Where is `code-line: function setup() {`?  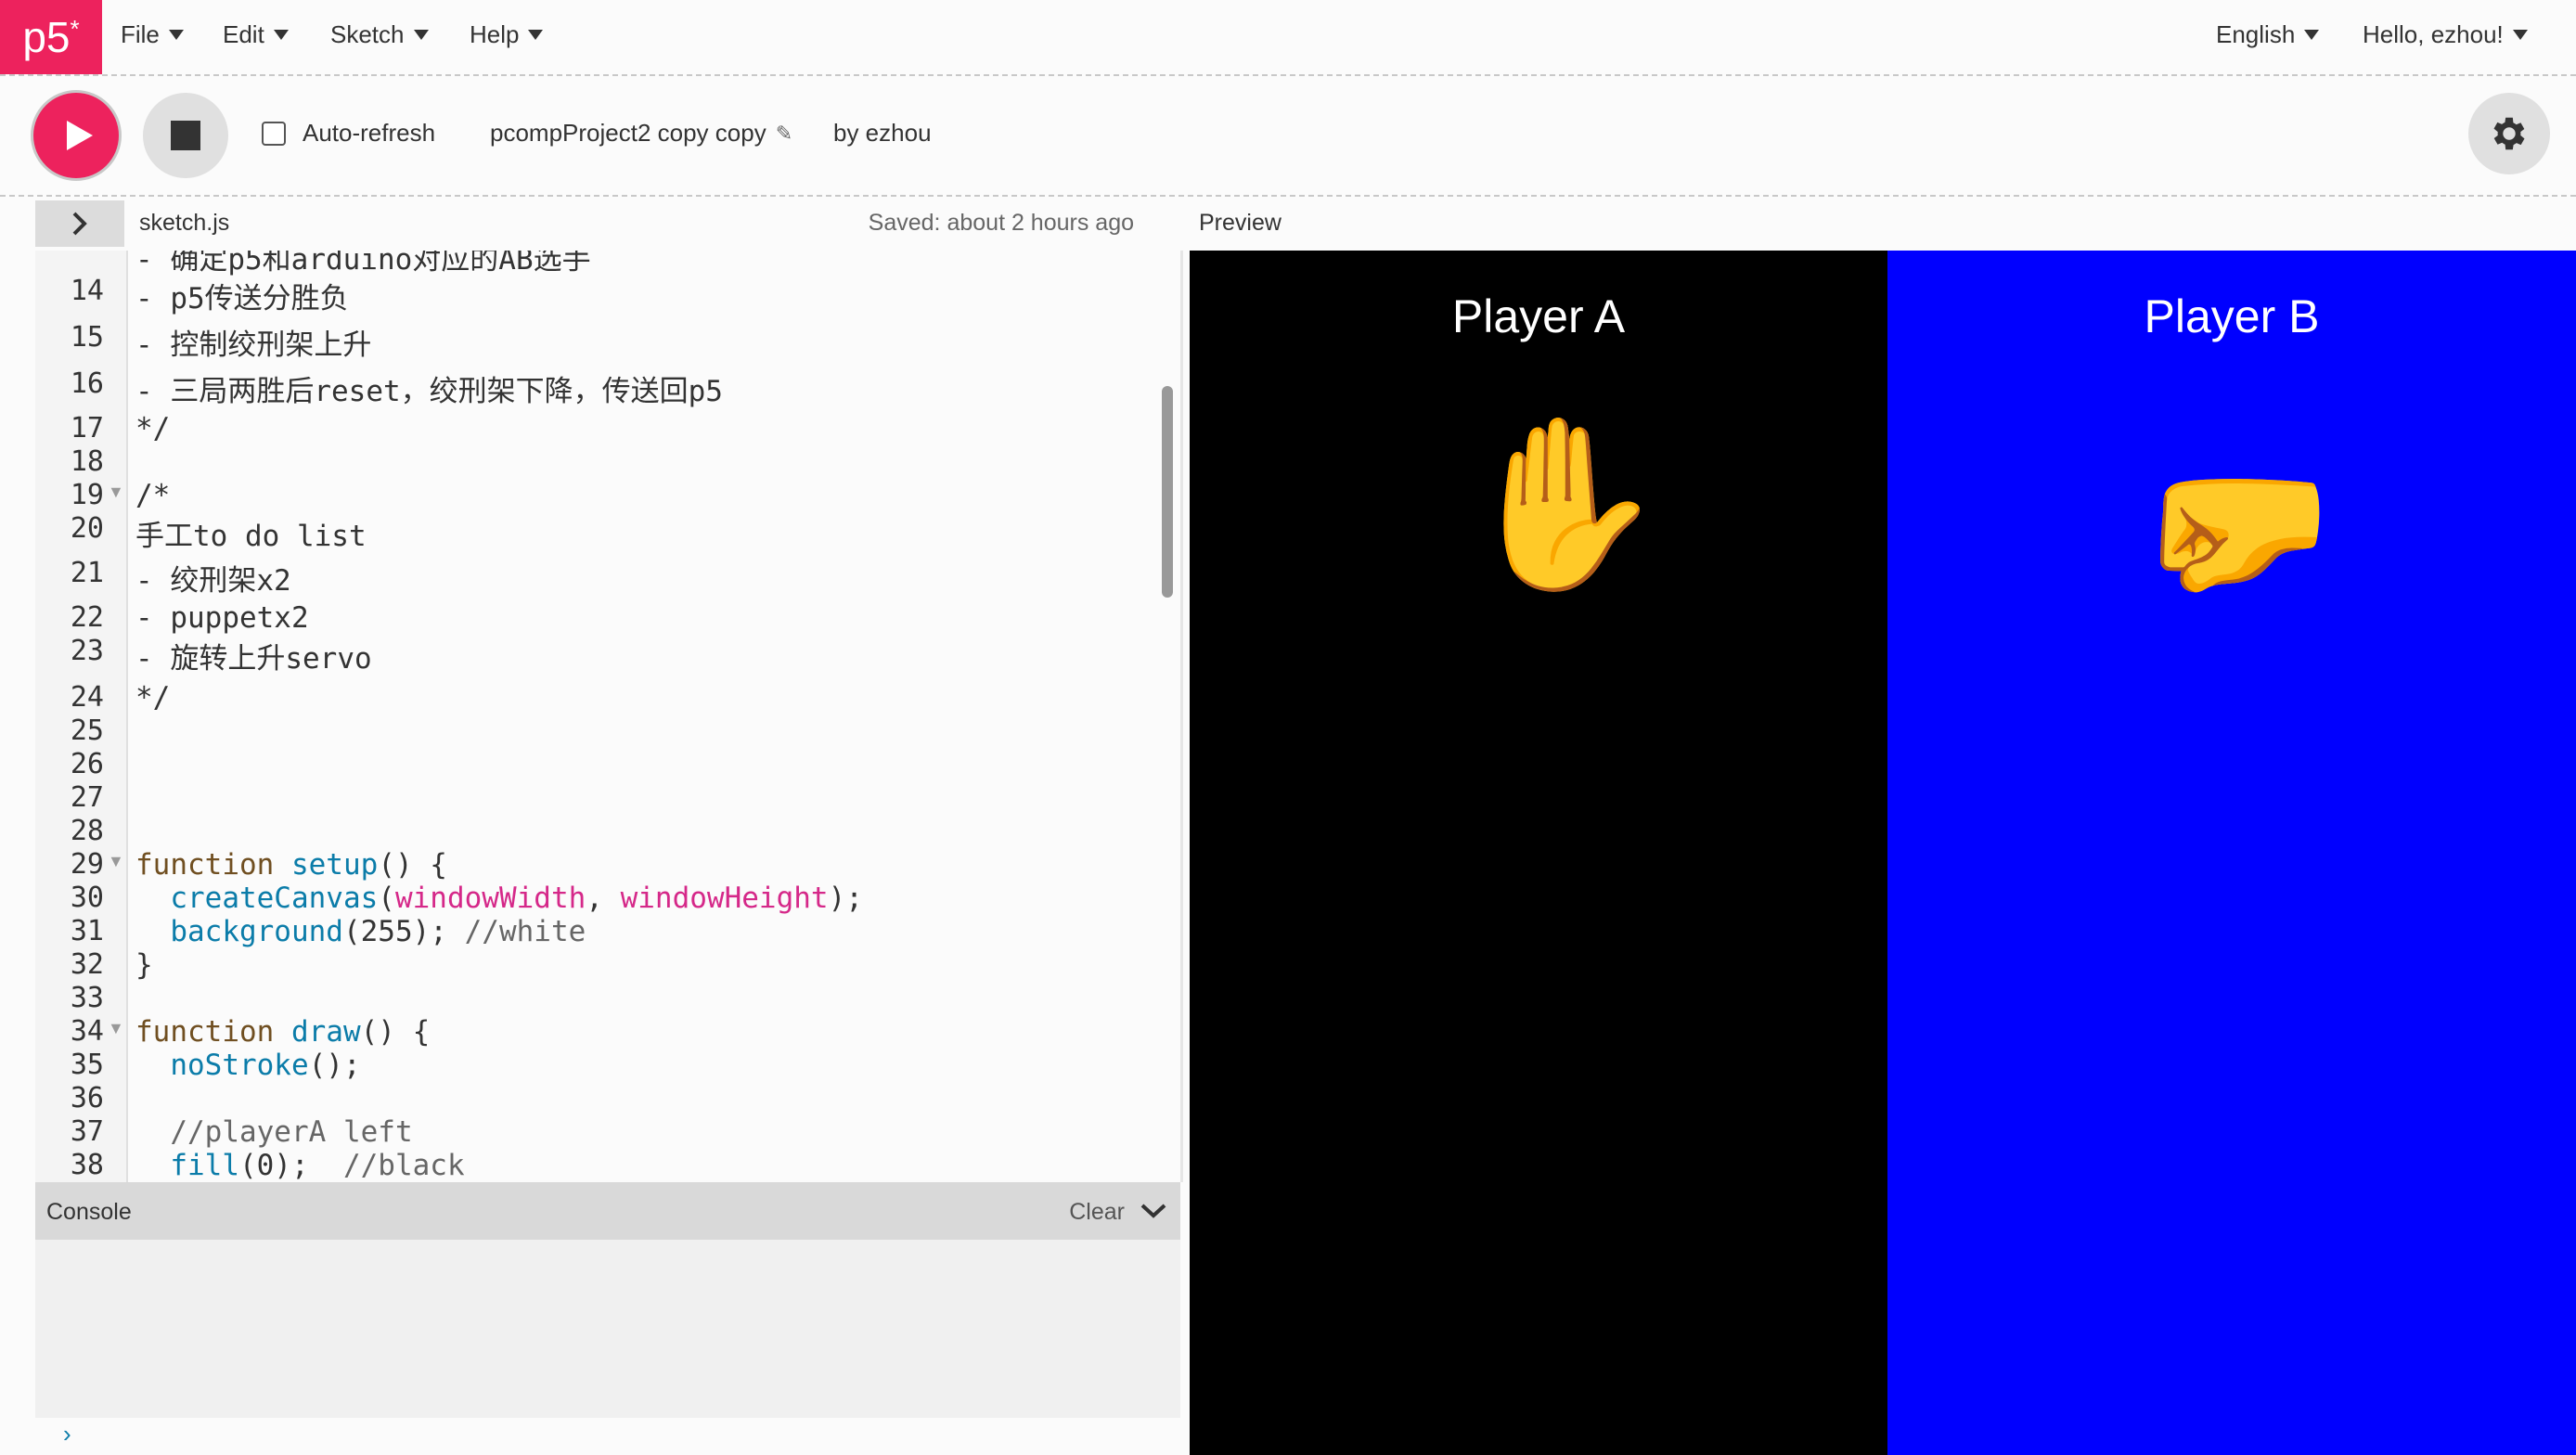 code-line: function setup() { is located at coordinates (291, 865).